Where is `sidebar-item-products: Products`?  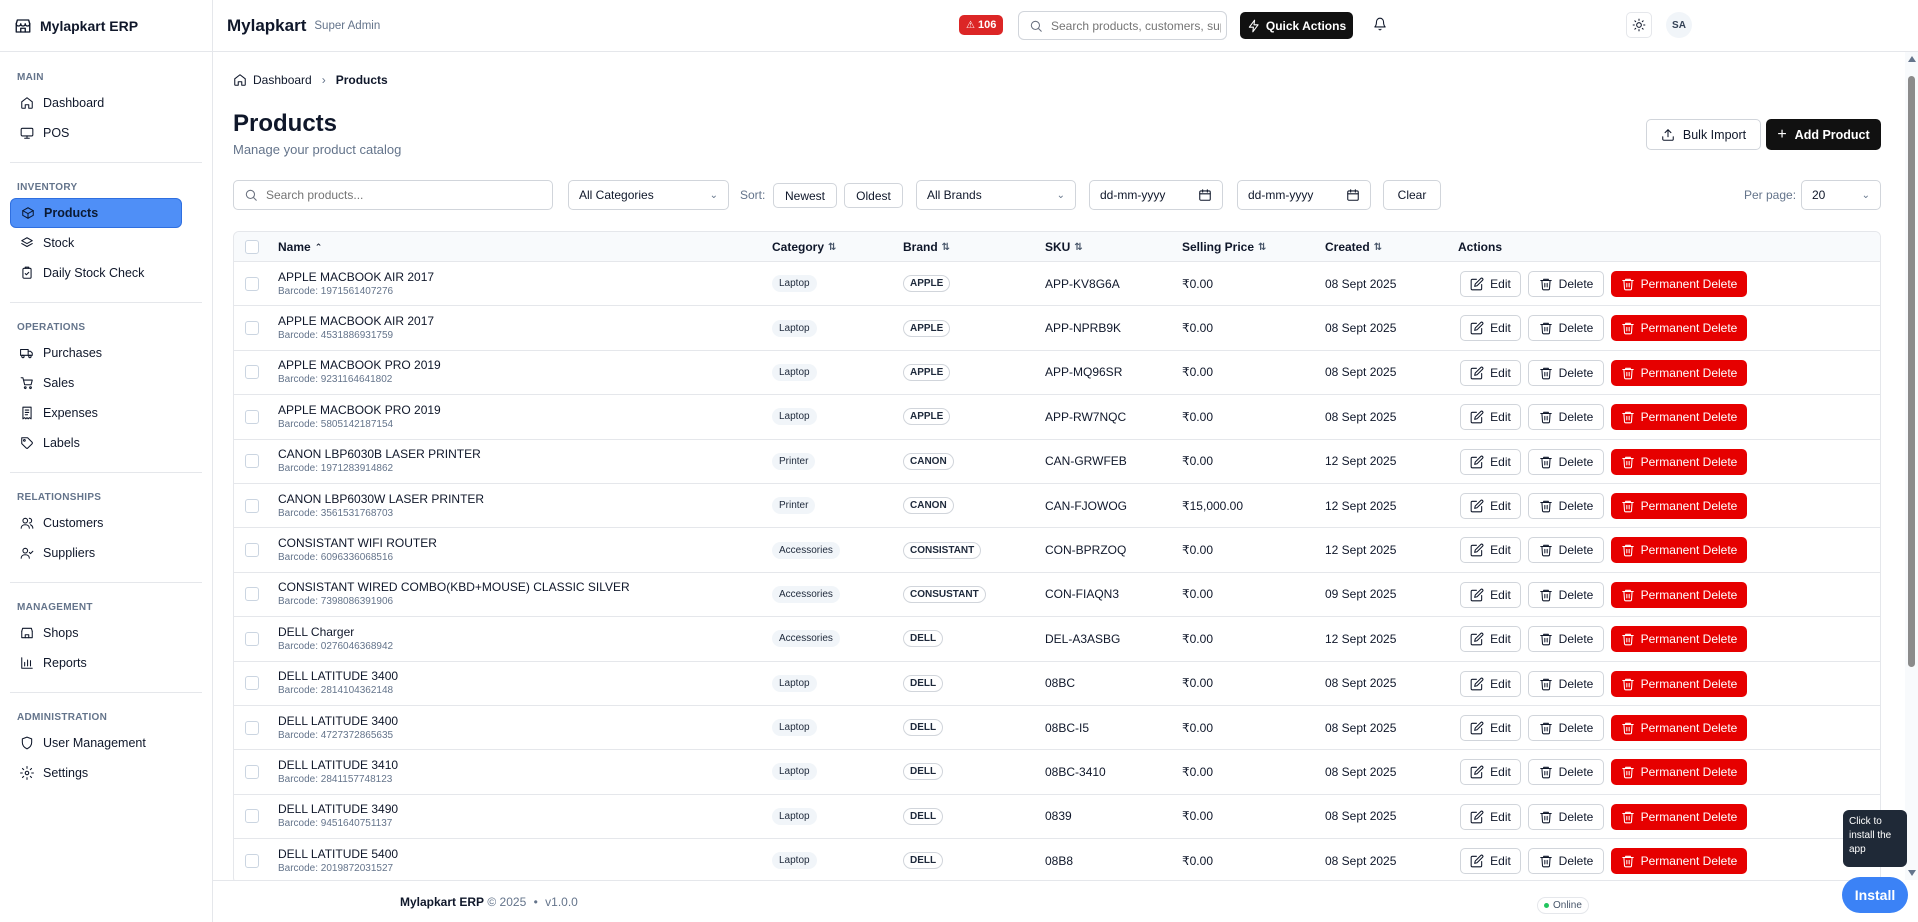 sidebar-item-products: Products is located at coordinates (96, 213).